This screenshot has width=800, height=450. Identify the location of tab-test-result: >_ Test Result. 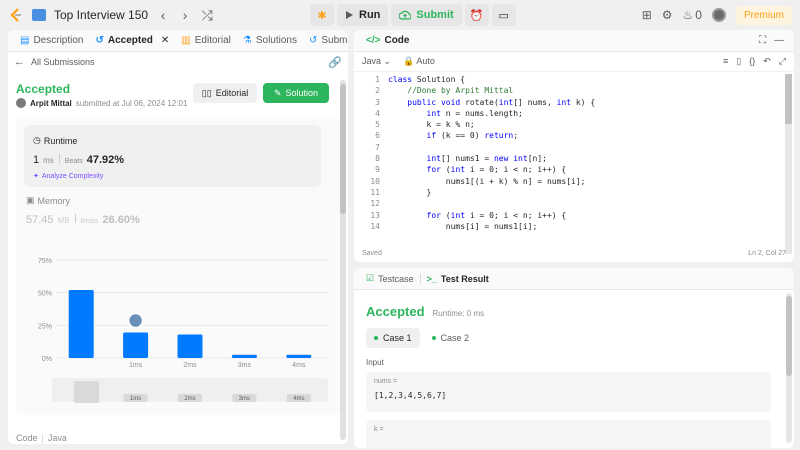
(458, 279).